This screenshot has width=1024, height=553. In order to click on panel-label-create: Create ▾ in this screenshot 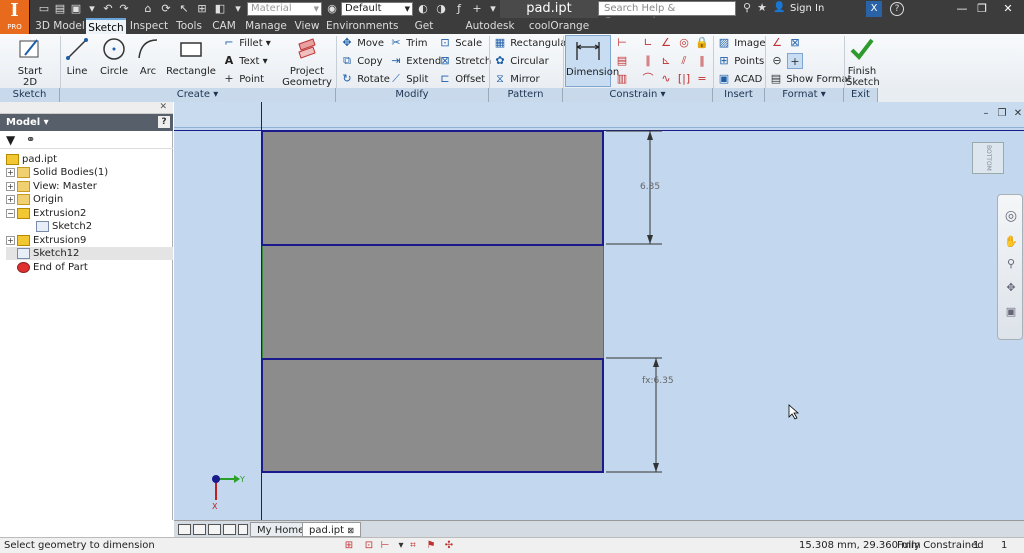, I will do `click(198, 95)`.